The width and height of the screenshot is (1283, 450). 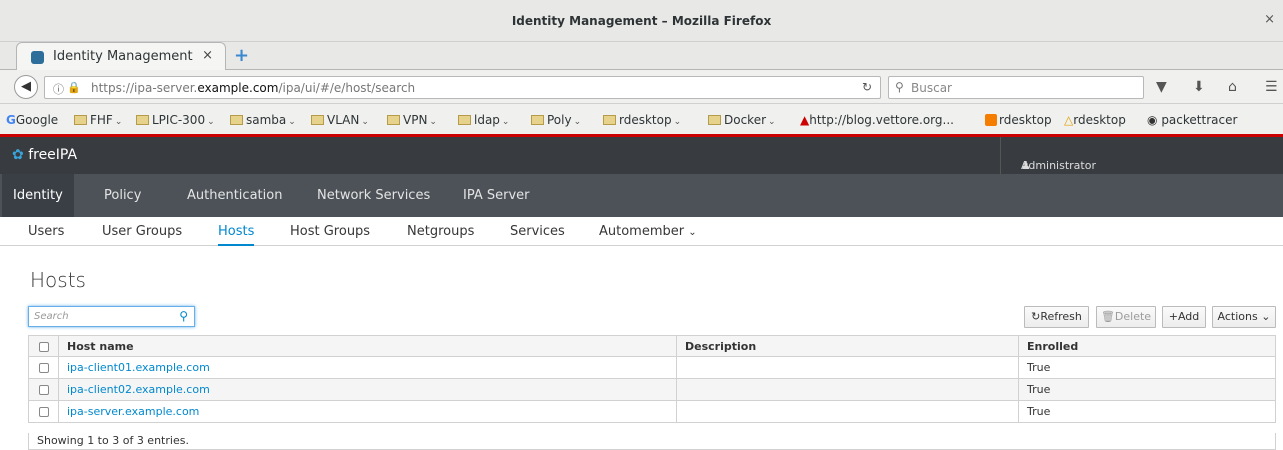 What do you see at coordinates (1184, 317) in the screenshot?
I see `add-button: +Add` at bounding box center [1184, 317].